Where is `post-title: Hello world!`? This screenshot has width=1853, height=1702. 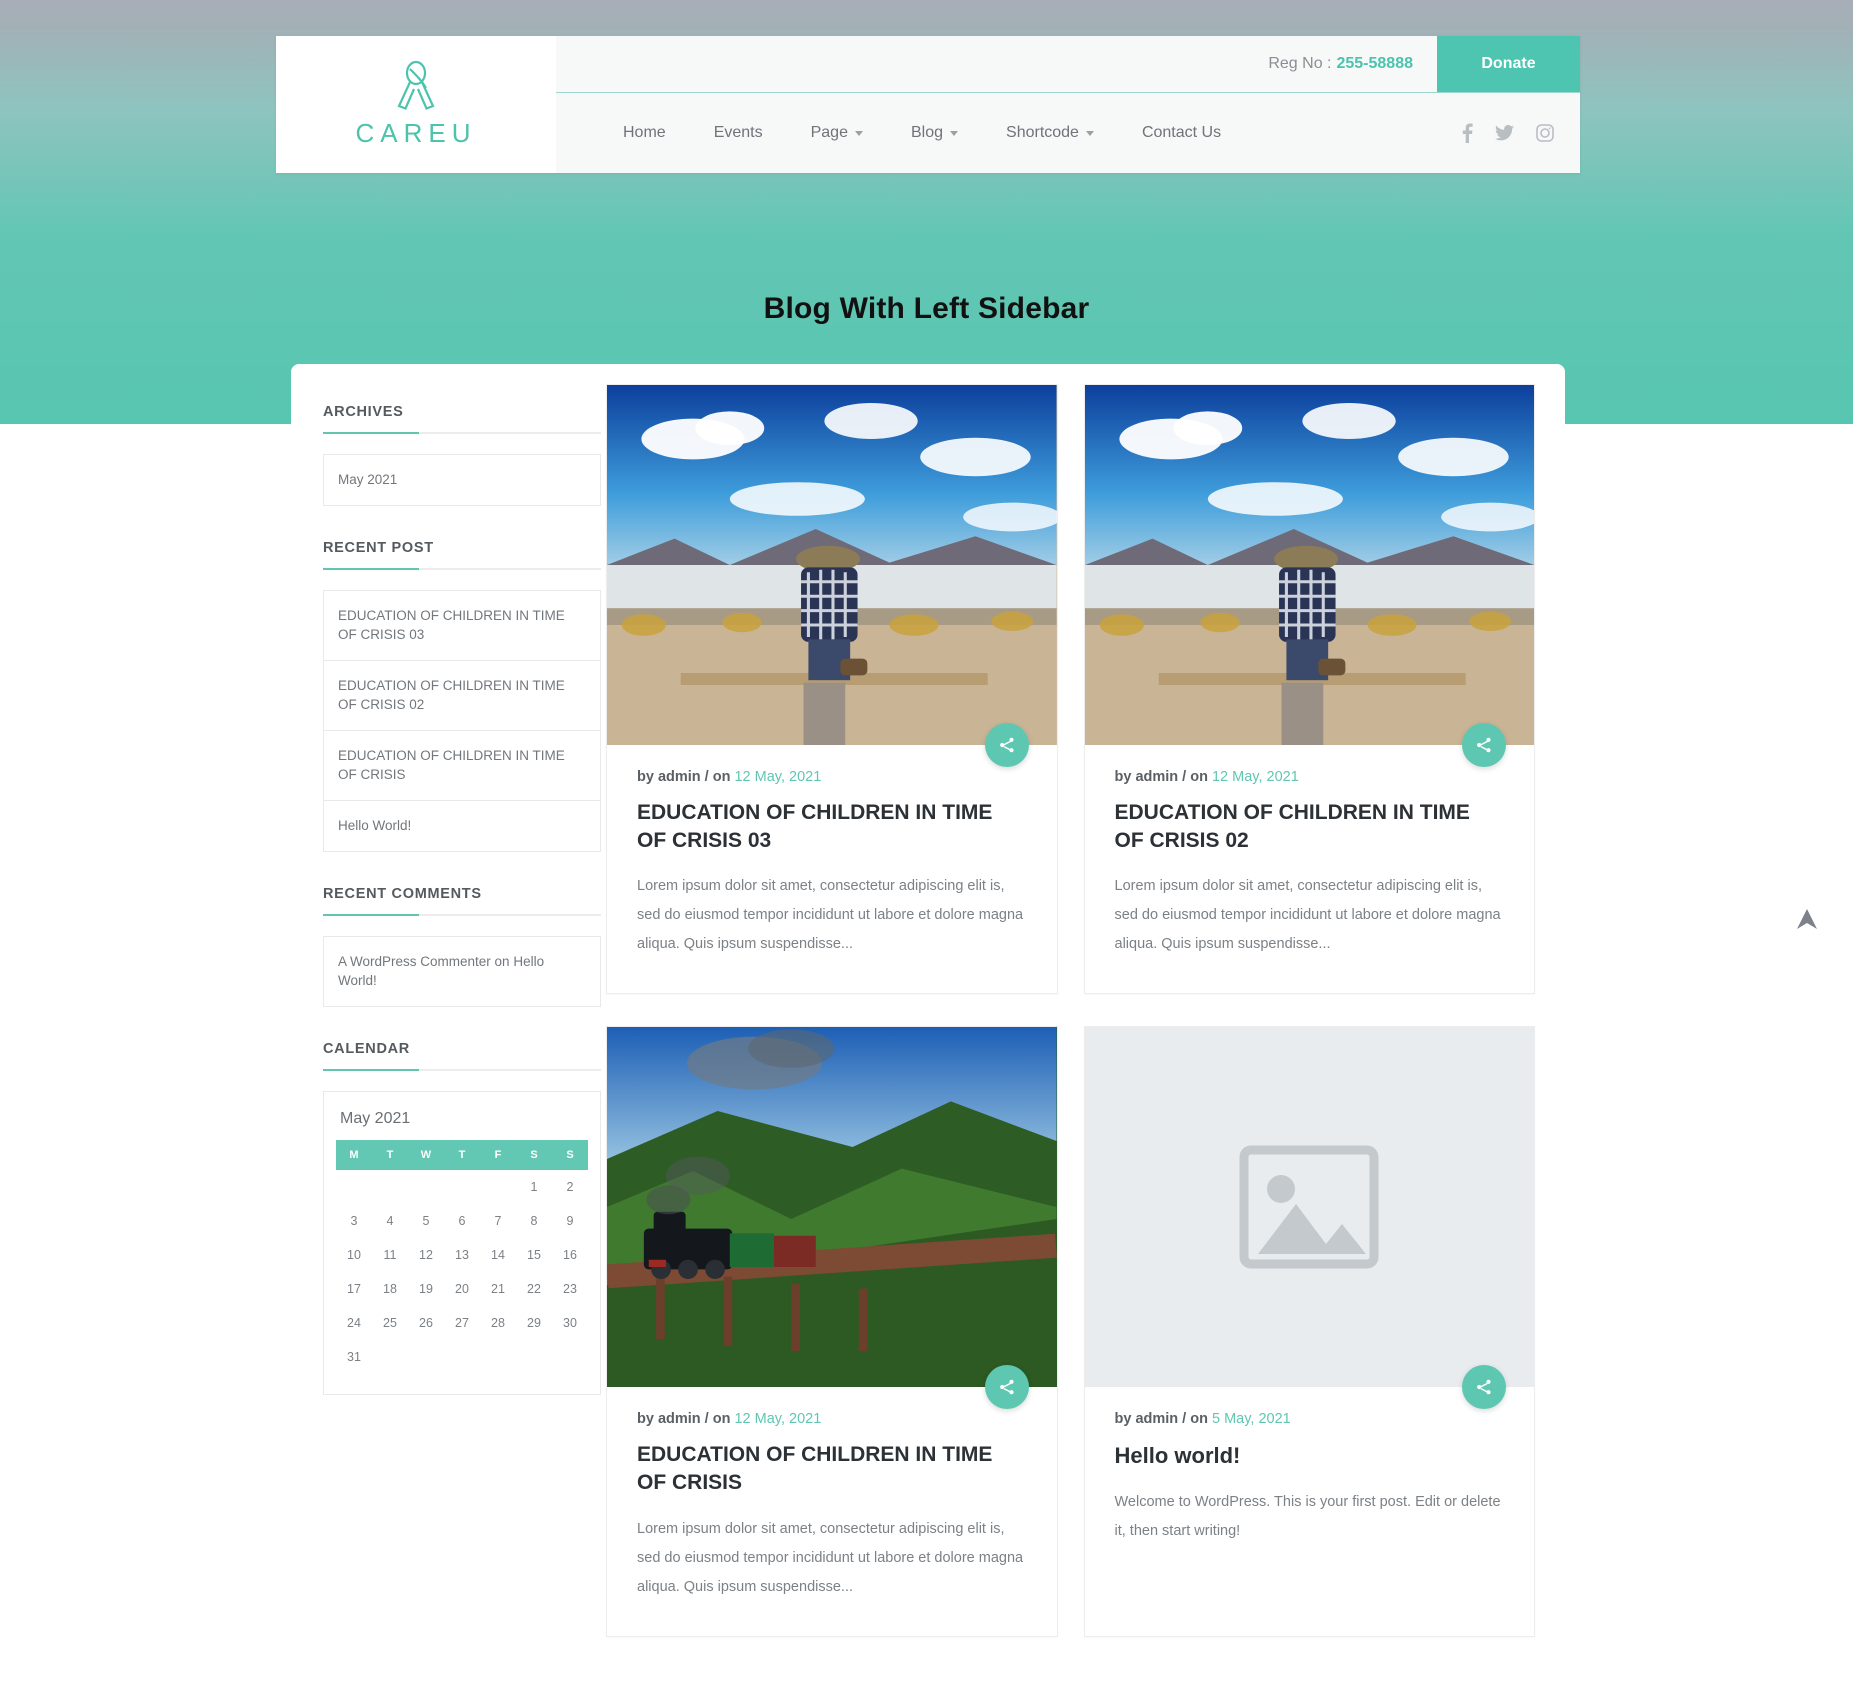
post-title: Hello world! is located at coordinates (1310, 1455).